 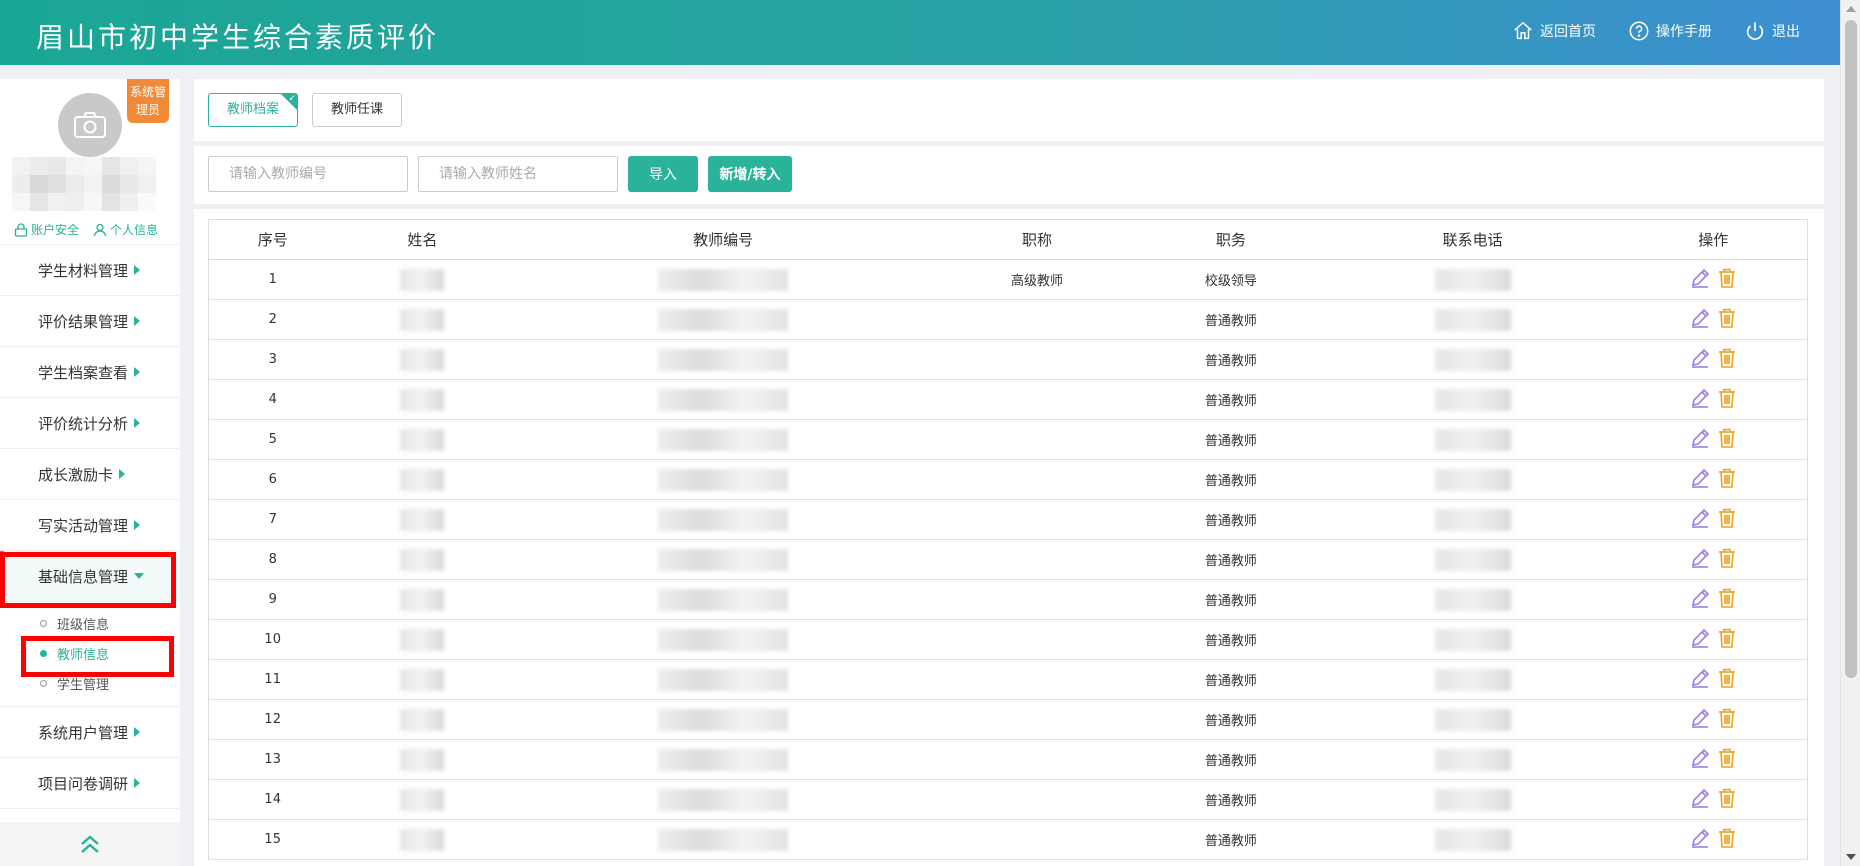 What do you see at coordinates (90, 623) in the screenshot?
I see `submenu-class-info: 班级信息` at bounding box center [90, 623].